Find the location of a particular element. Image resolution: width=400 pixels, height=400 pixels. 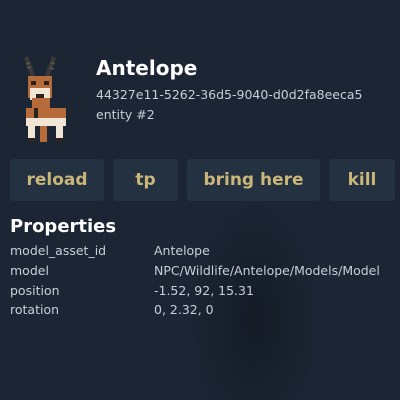

property-row: rotation 0, 2.32, 0 is located at coordinates (205, 311).